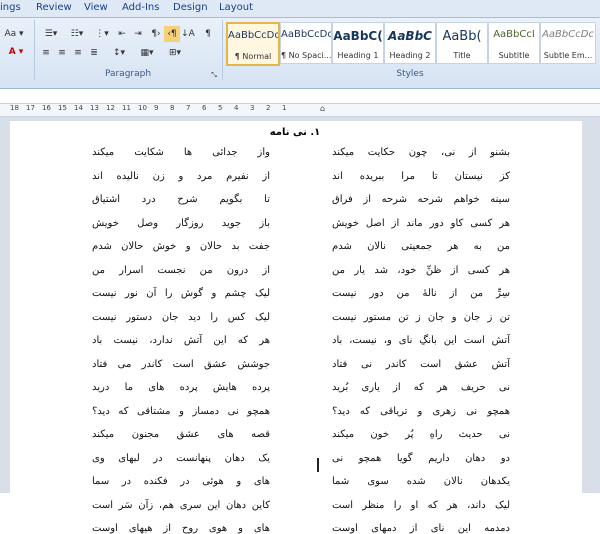 This screenshot has height=534, width=600. What do you see at coordinates (10, 7) in the screenshot?
I see `tab-mailings: ings` at bounding box center [10, 7].